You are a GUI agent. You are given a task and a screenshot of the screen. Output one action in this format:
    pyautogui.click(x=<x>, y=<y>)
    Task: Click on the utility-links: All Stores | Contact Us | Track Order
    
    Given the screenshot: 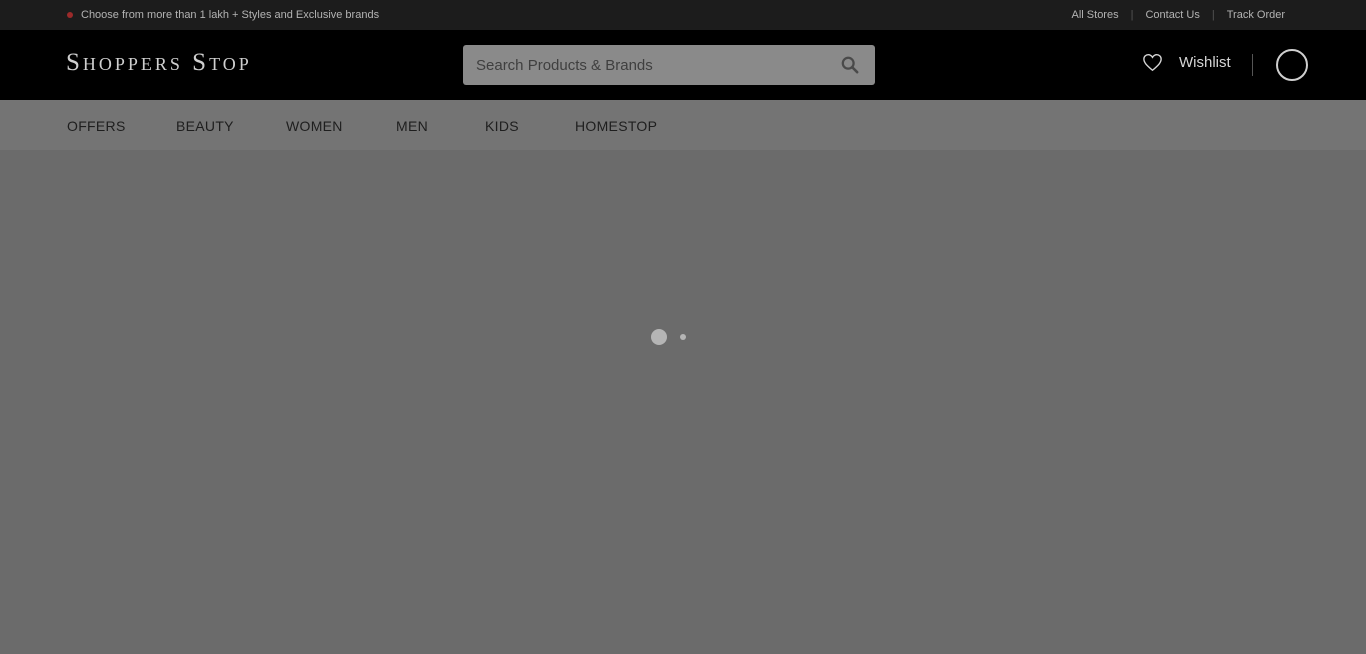 What is the action you would take?
    pyautogui.click(x=1178, y=15)
    